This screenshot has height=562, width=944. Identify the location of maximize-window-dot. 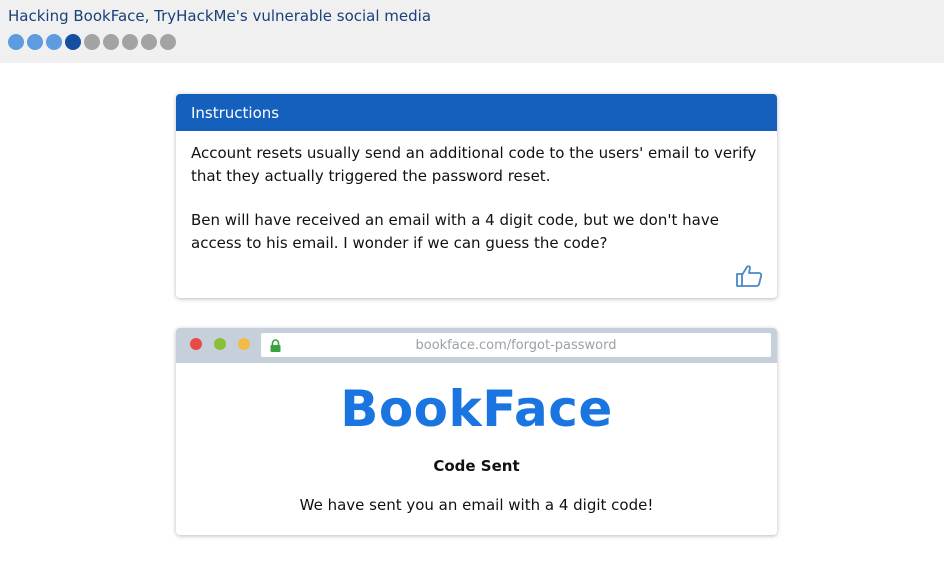
(220, 344).